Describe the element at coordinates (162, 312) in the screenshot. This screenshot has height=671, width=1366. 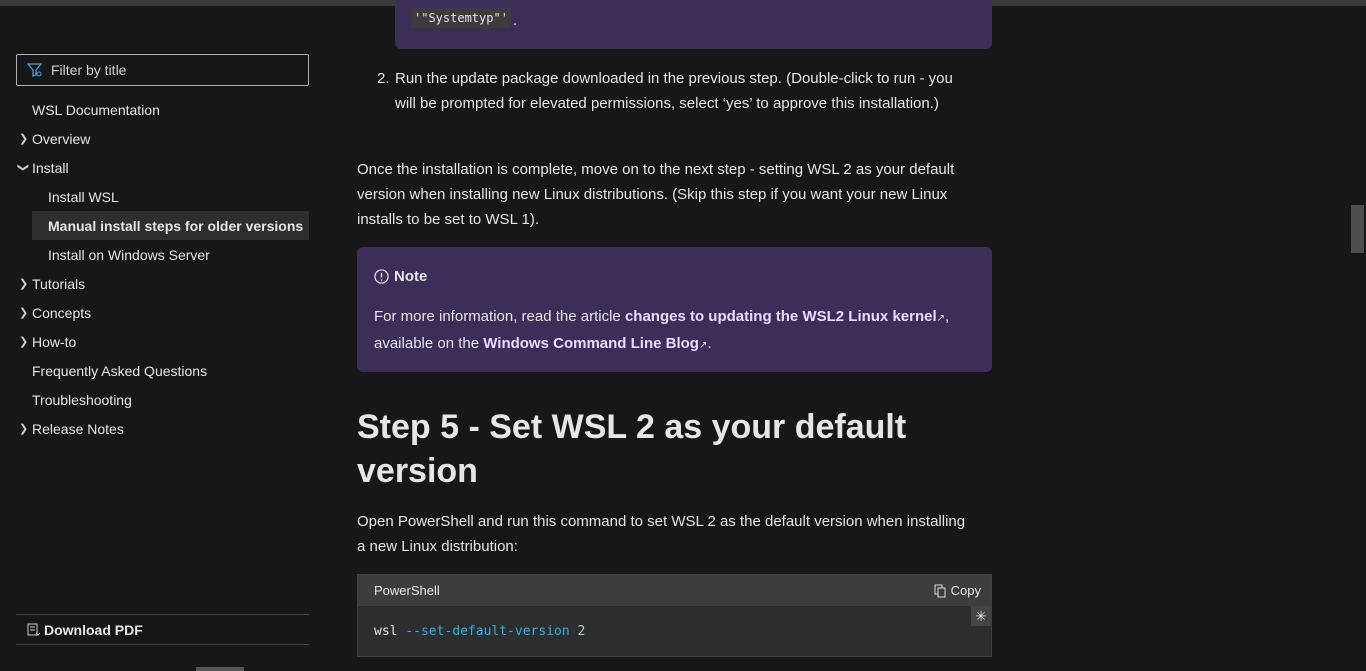
I see `toc-item-concepts: ❯ Concepts` at that location.